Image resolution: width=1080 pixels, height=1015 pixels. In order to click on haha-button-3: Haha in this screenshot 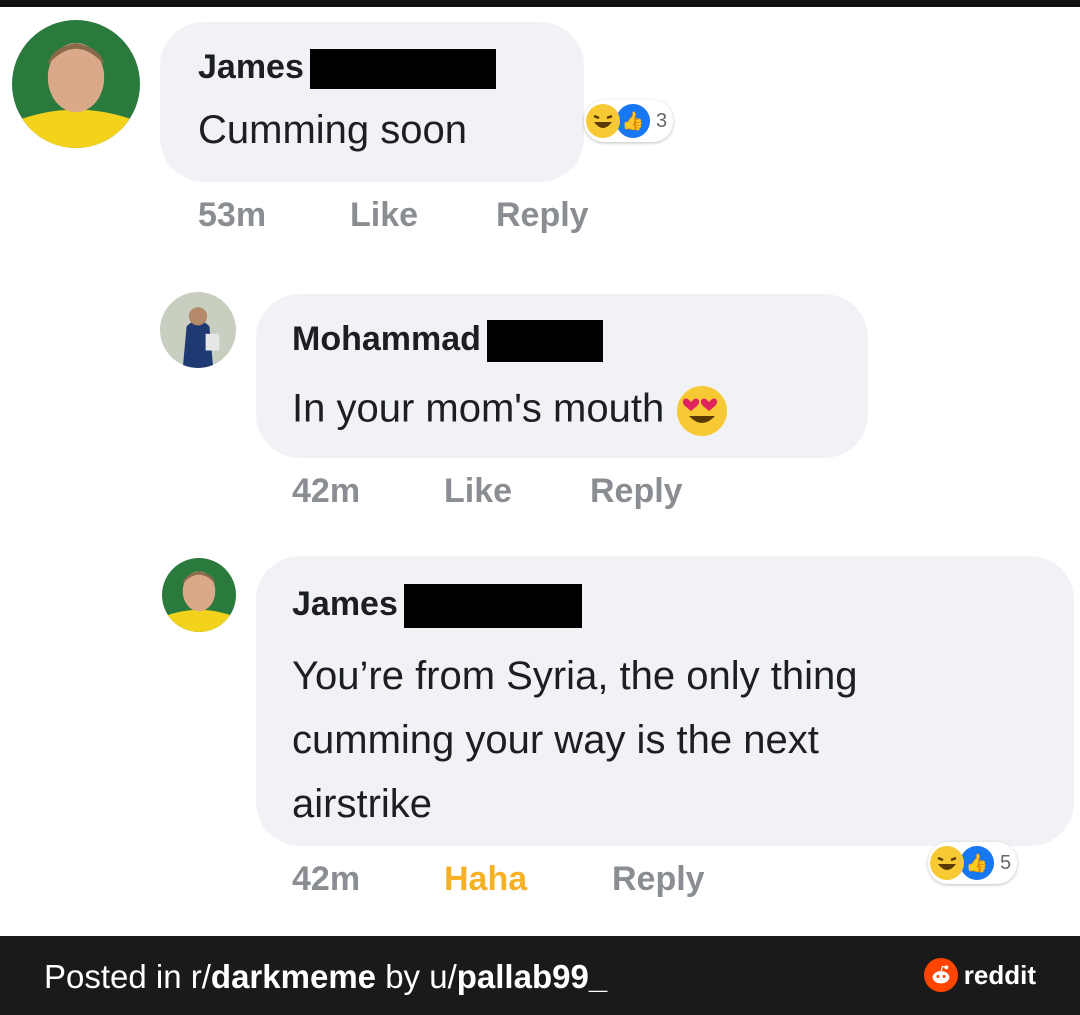, I will do `click(485, 879)`.